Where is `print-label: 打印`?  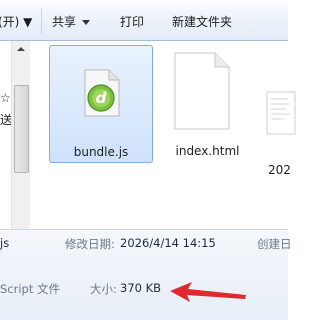 print-label: 打印 is located at coordinates (132, 22).